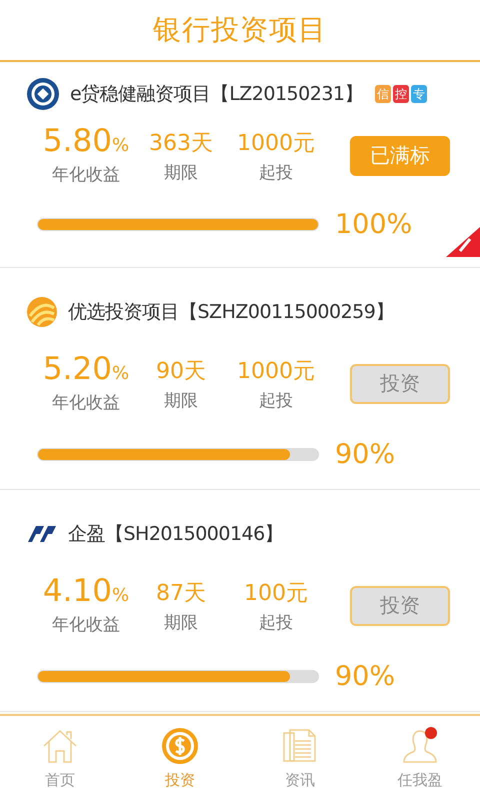 This screenshot has width=480, height=800. I want to click on bank-logo-icon, so click(43, 94).